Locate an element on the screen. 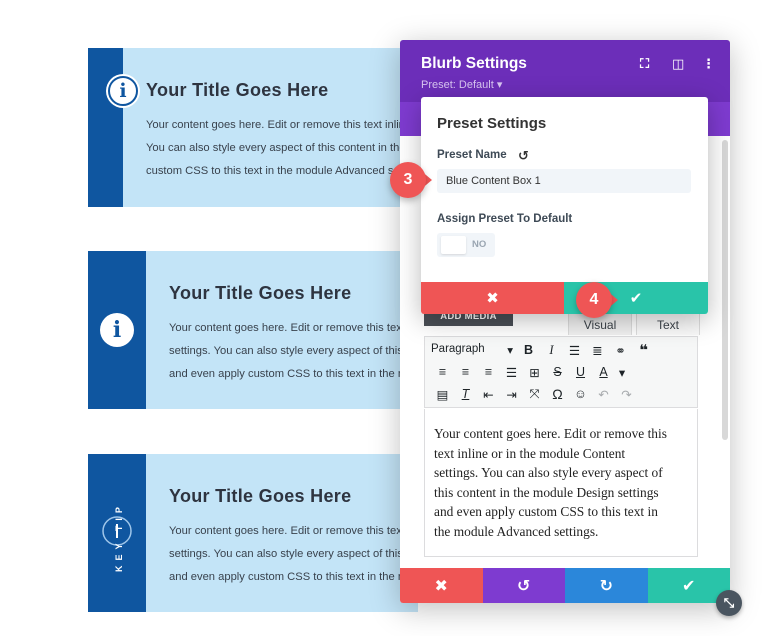 The height and width of the screenshot is (636, 768). tab-text: Text is located at coordinates (668, 324).